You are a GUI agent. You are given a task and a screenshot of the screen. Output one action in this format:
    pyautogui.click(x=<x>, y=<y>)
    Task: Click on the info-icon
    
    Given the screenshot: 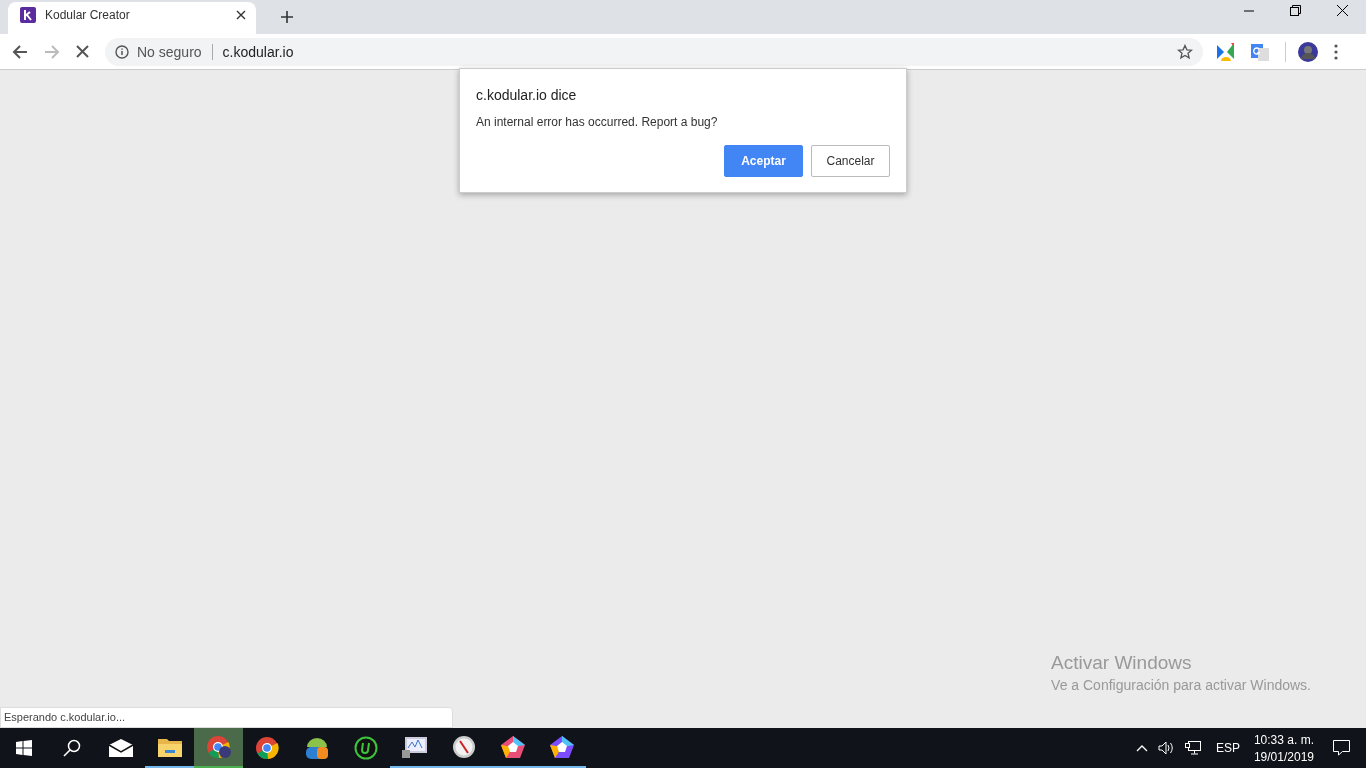 What is the action you would take?
    pyautogui.click(x=122, y=51)
    